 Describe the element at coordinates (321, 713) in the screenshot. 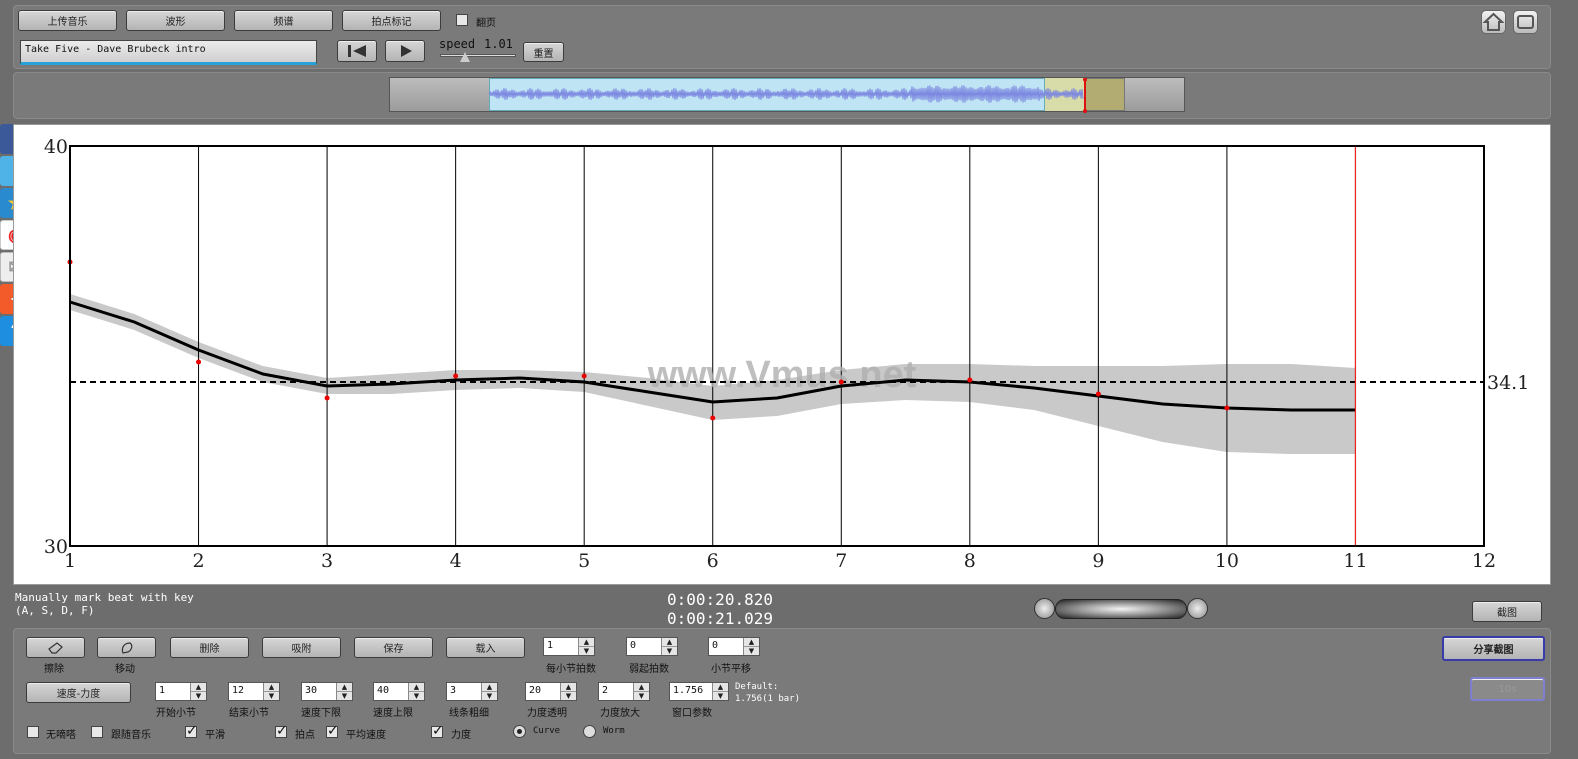

I see `tempo-min-label: 速度下限` at that location.